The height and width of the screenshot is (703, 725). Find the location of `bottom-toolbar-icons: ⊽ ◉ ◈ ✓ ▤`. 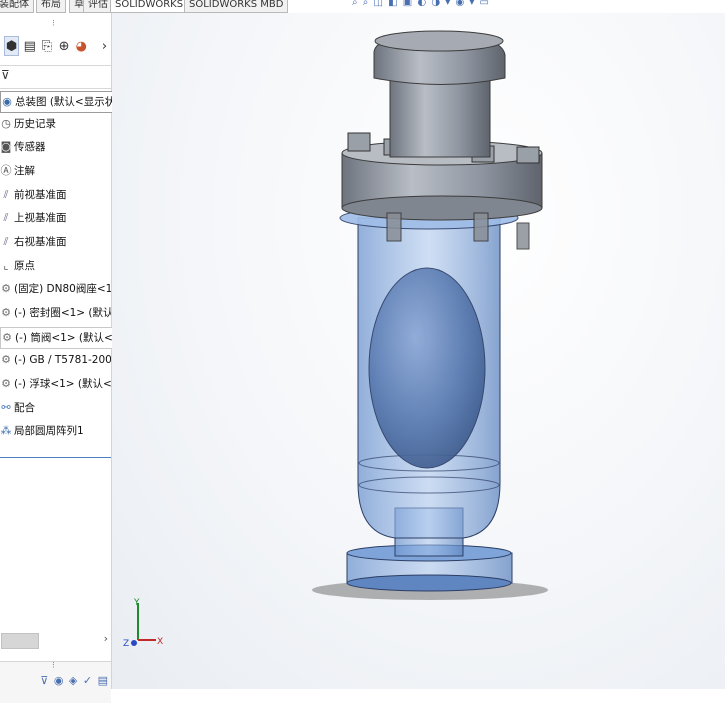

bottom-toolbar-icons: ⊽ ◉ ◈ ✓ ▤ is located at coordinates (74, 680).